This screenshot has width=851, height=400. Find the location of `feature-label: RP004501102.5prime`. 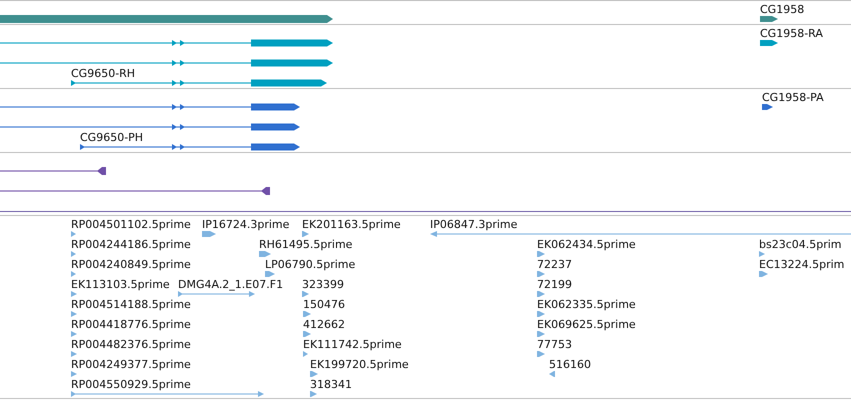

feature-label: RP004501102.5prime is located at coordinates (131, 224).